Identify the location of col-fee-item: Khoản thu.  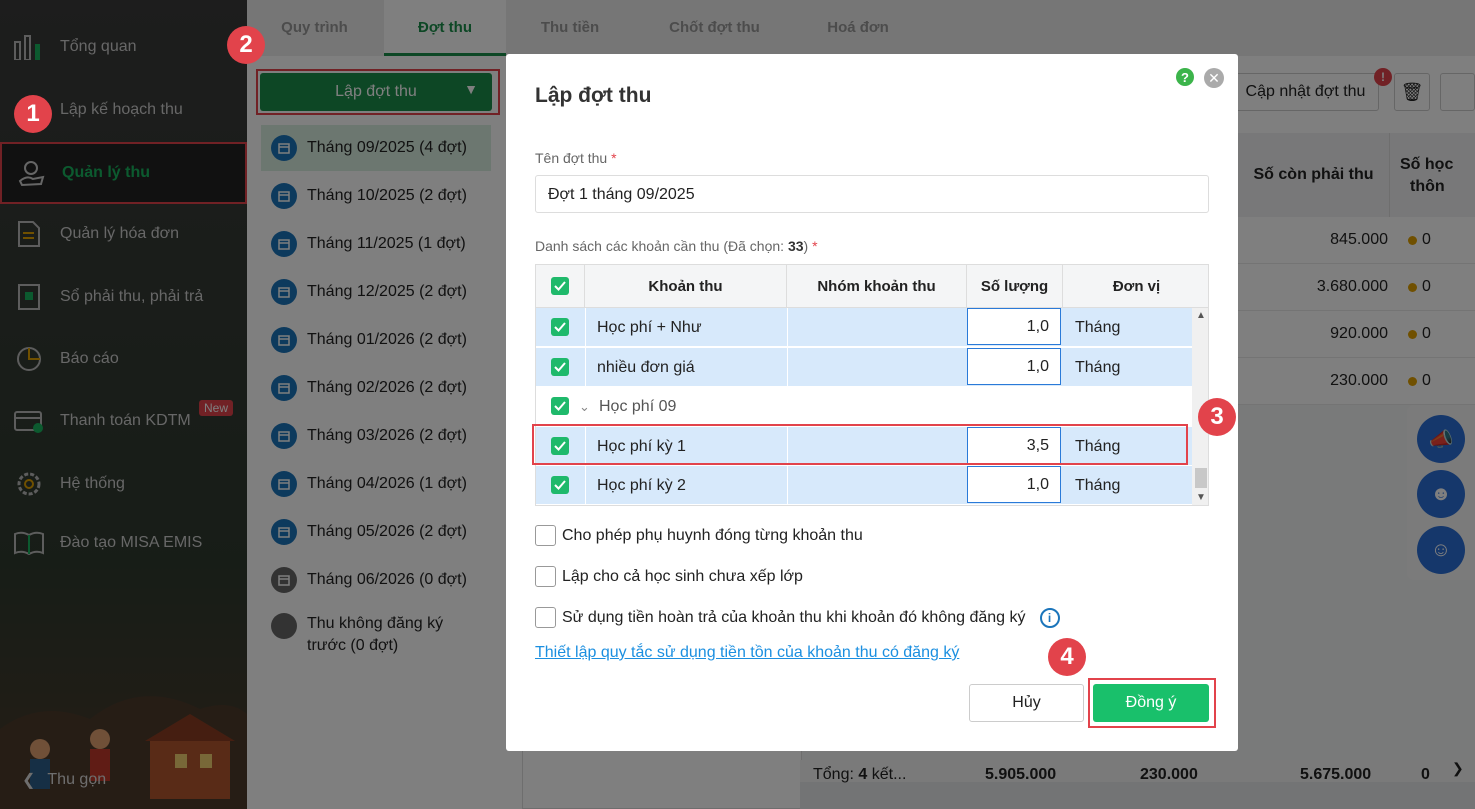
(686, 286).